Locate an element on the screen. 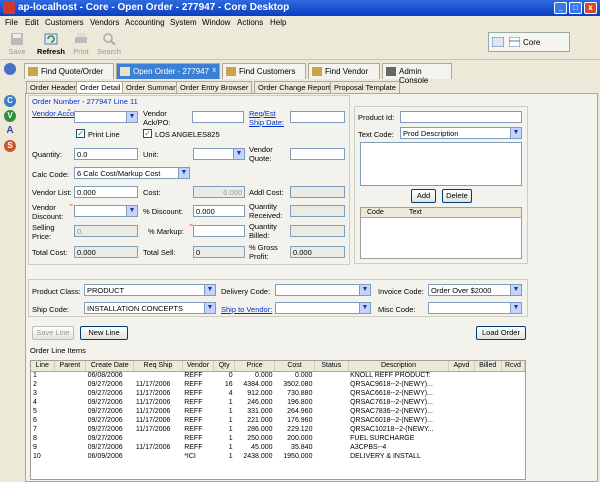 The image size is (600, 482). column-header: Price is located at coordinates (255, 366).